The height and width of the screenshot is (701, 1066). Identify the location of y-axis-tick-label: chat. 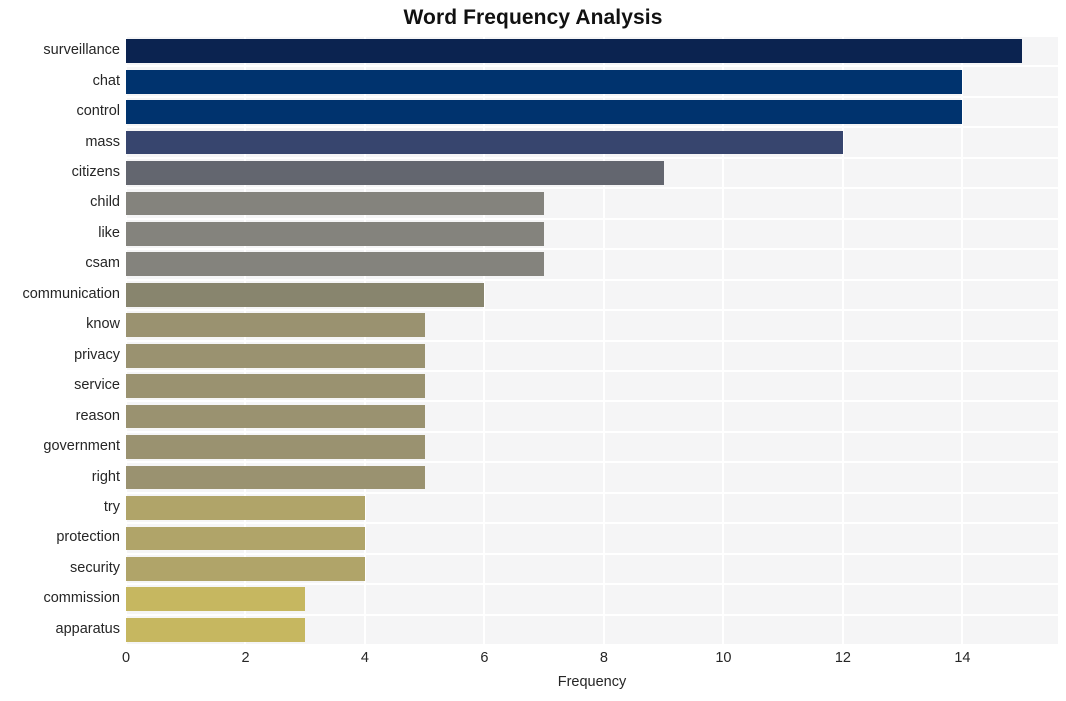
(106, 80).